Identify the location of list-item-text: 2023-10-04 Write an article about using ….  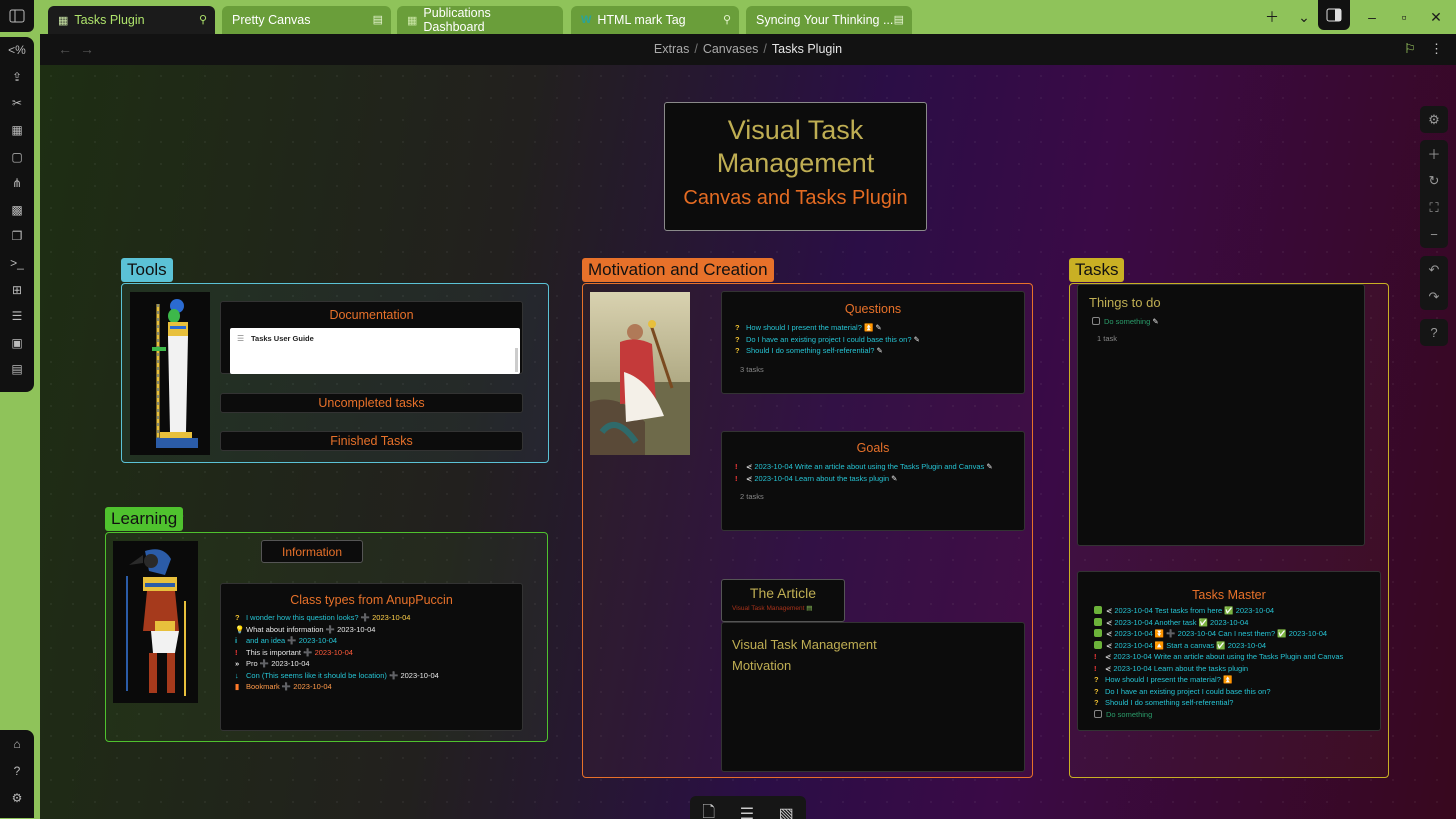
(869, 466).